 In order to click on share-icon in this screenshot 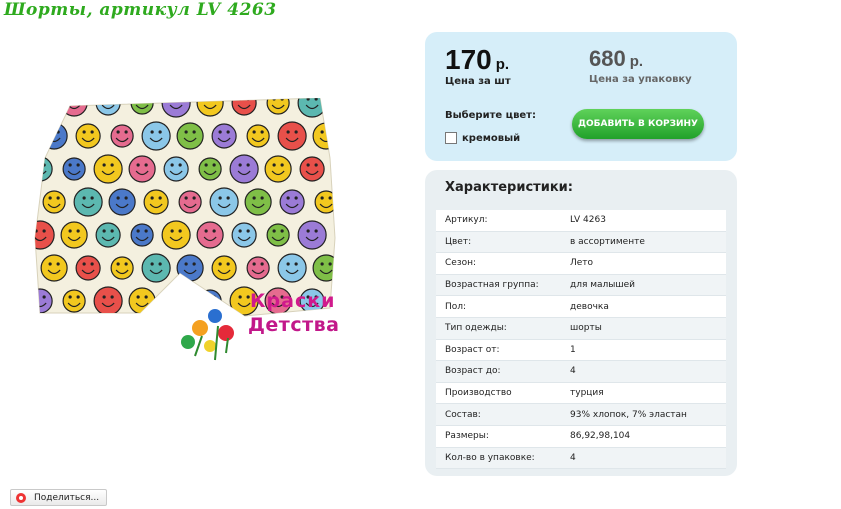, I will do `click(21, 497)`.